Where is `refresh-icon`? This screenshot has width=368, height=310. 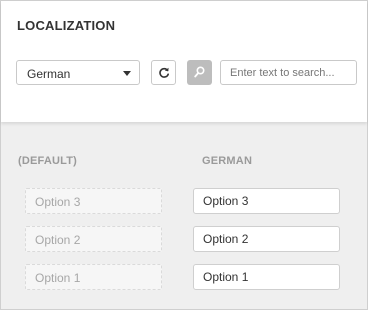
refresh-icon is located at coordinates (164, 72).